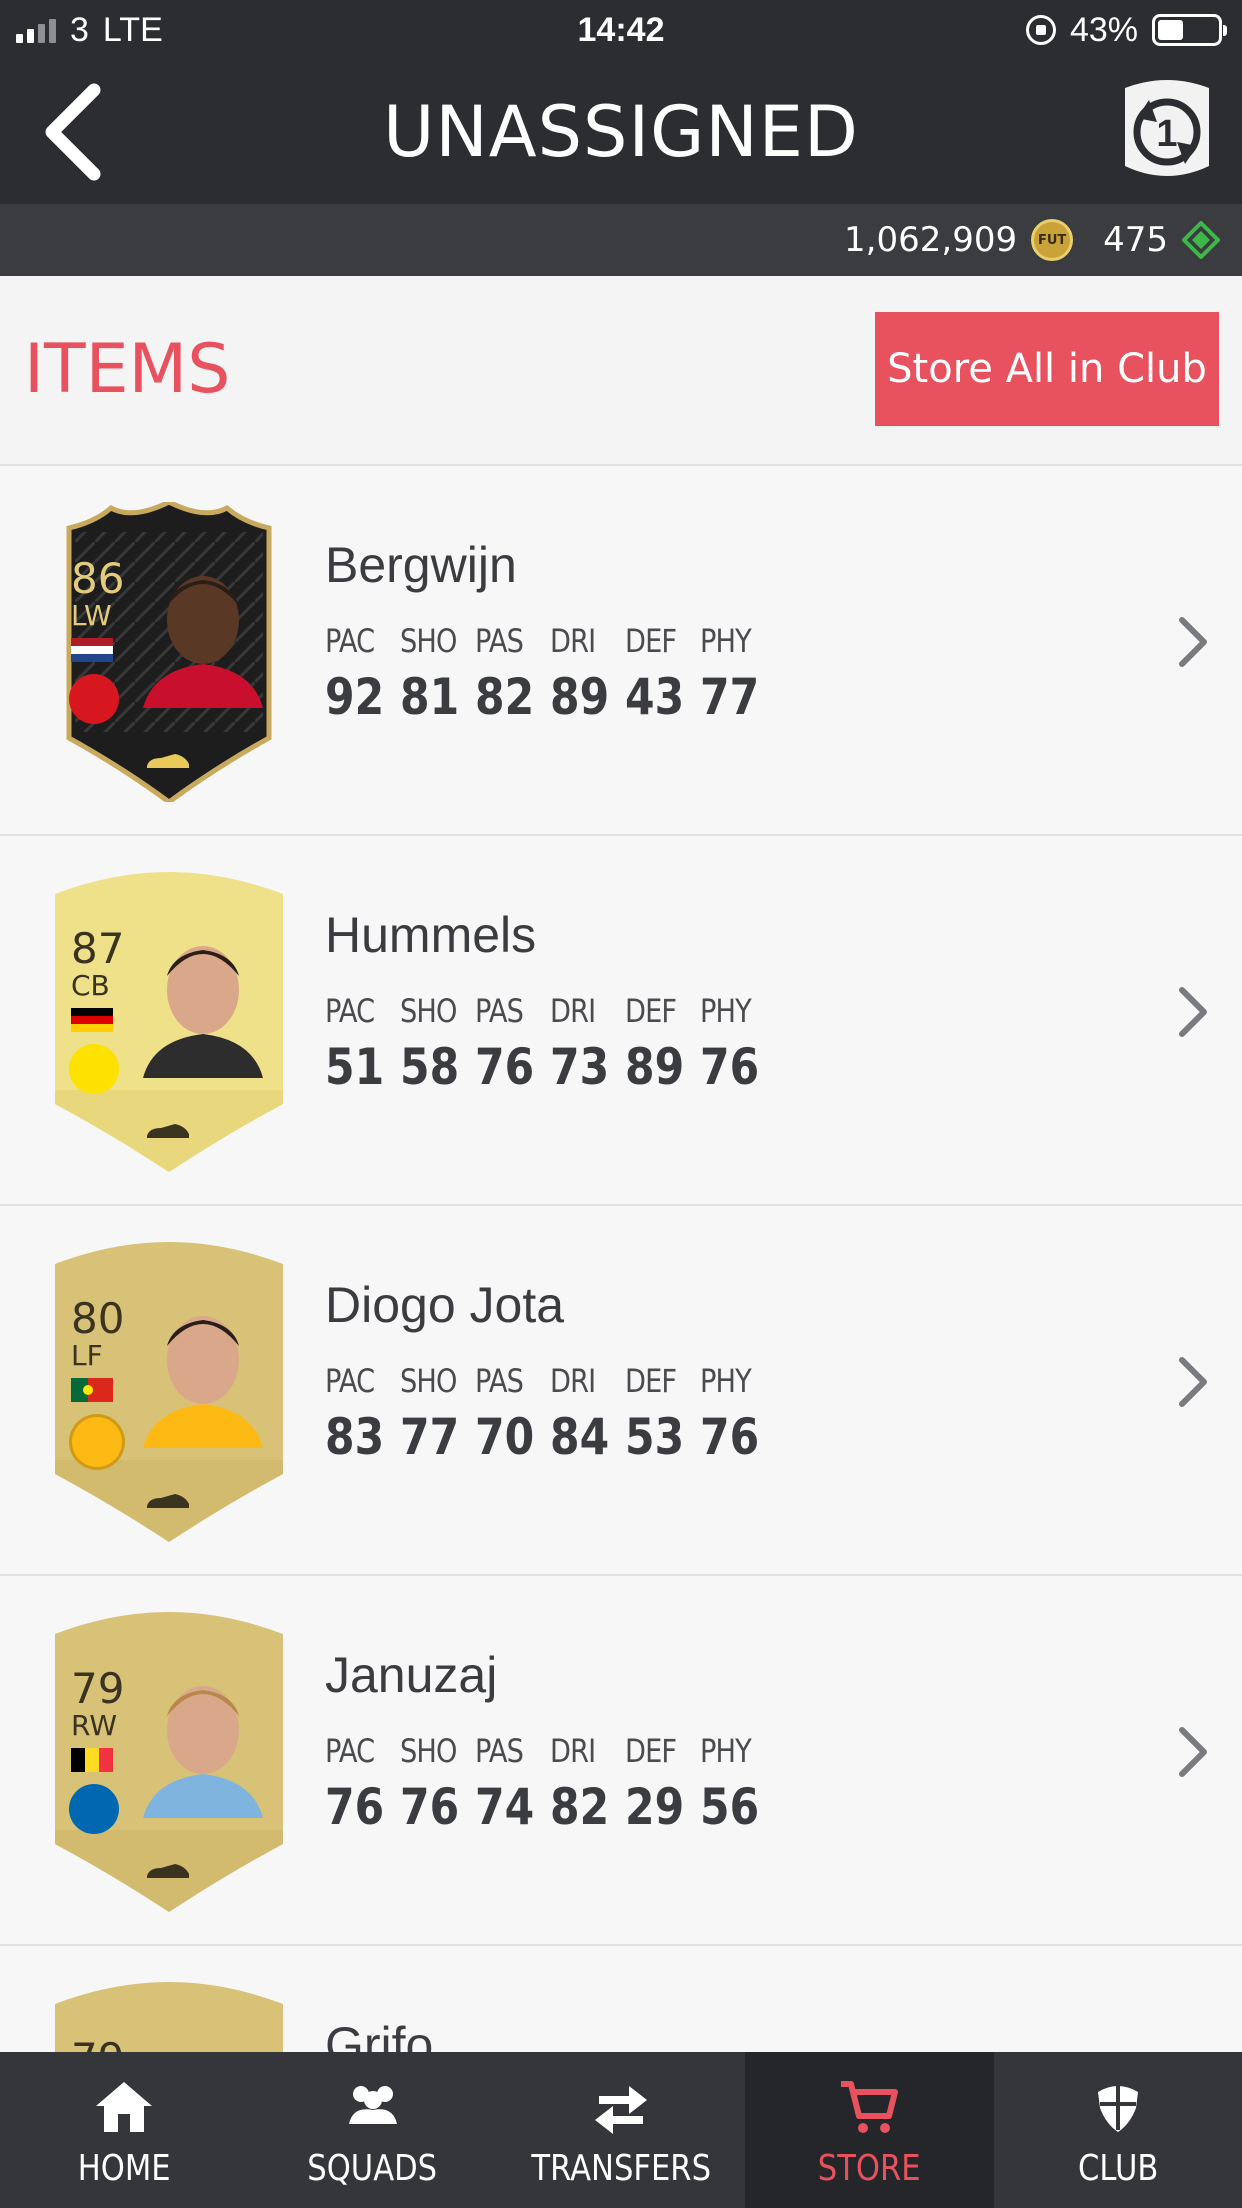  What do you see at coordinates (587, 674) in the screenshot?
I see `stat-dri: DRI 89` at bounding box center [587, 674].